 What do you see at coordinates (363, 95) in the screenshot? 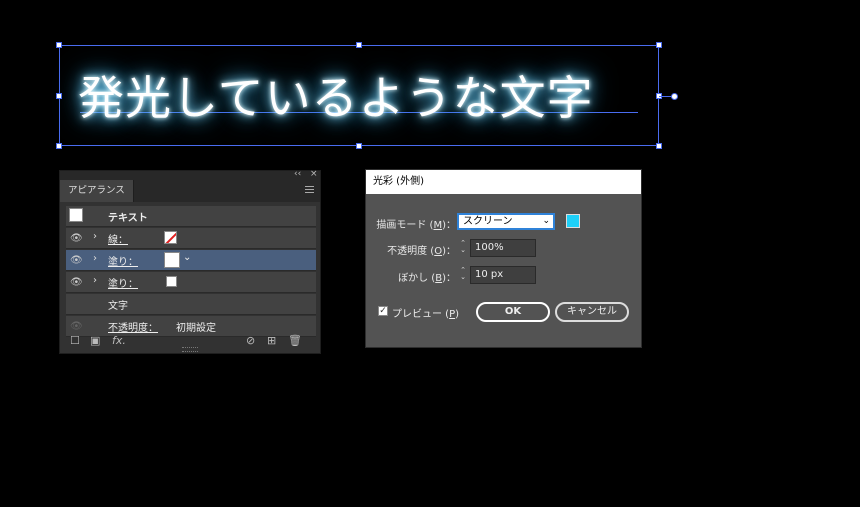
I see `glowing-text: 発光しているような文字` at bounding box center [363, 95].